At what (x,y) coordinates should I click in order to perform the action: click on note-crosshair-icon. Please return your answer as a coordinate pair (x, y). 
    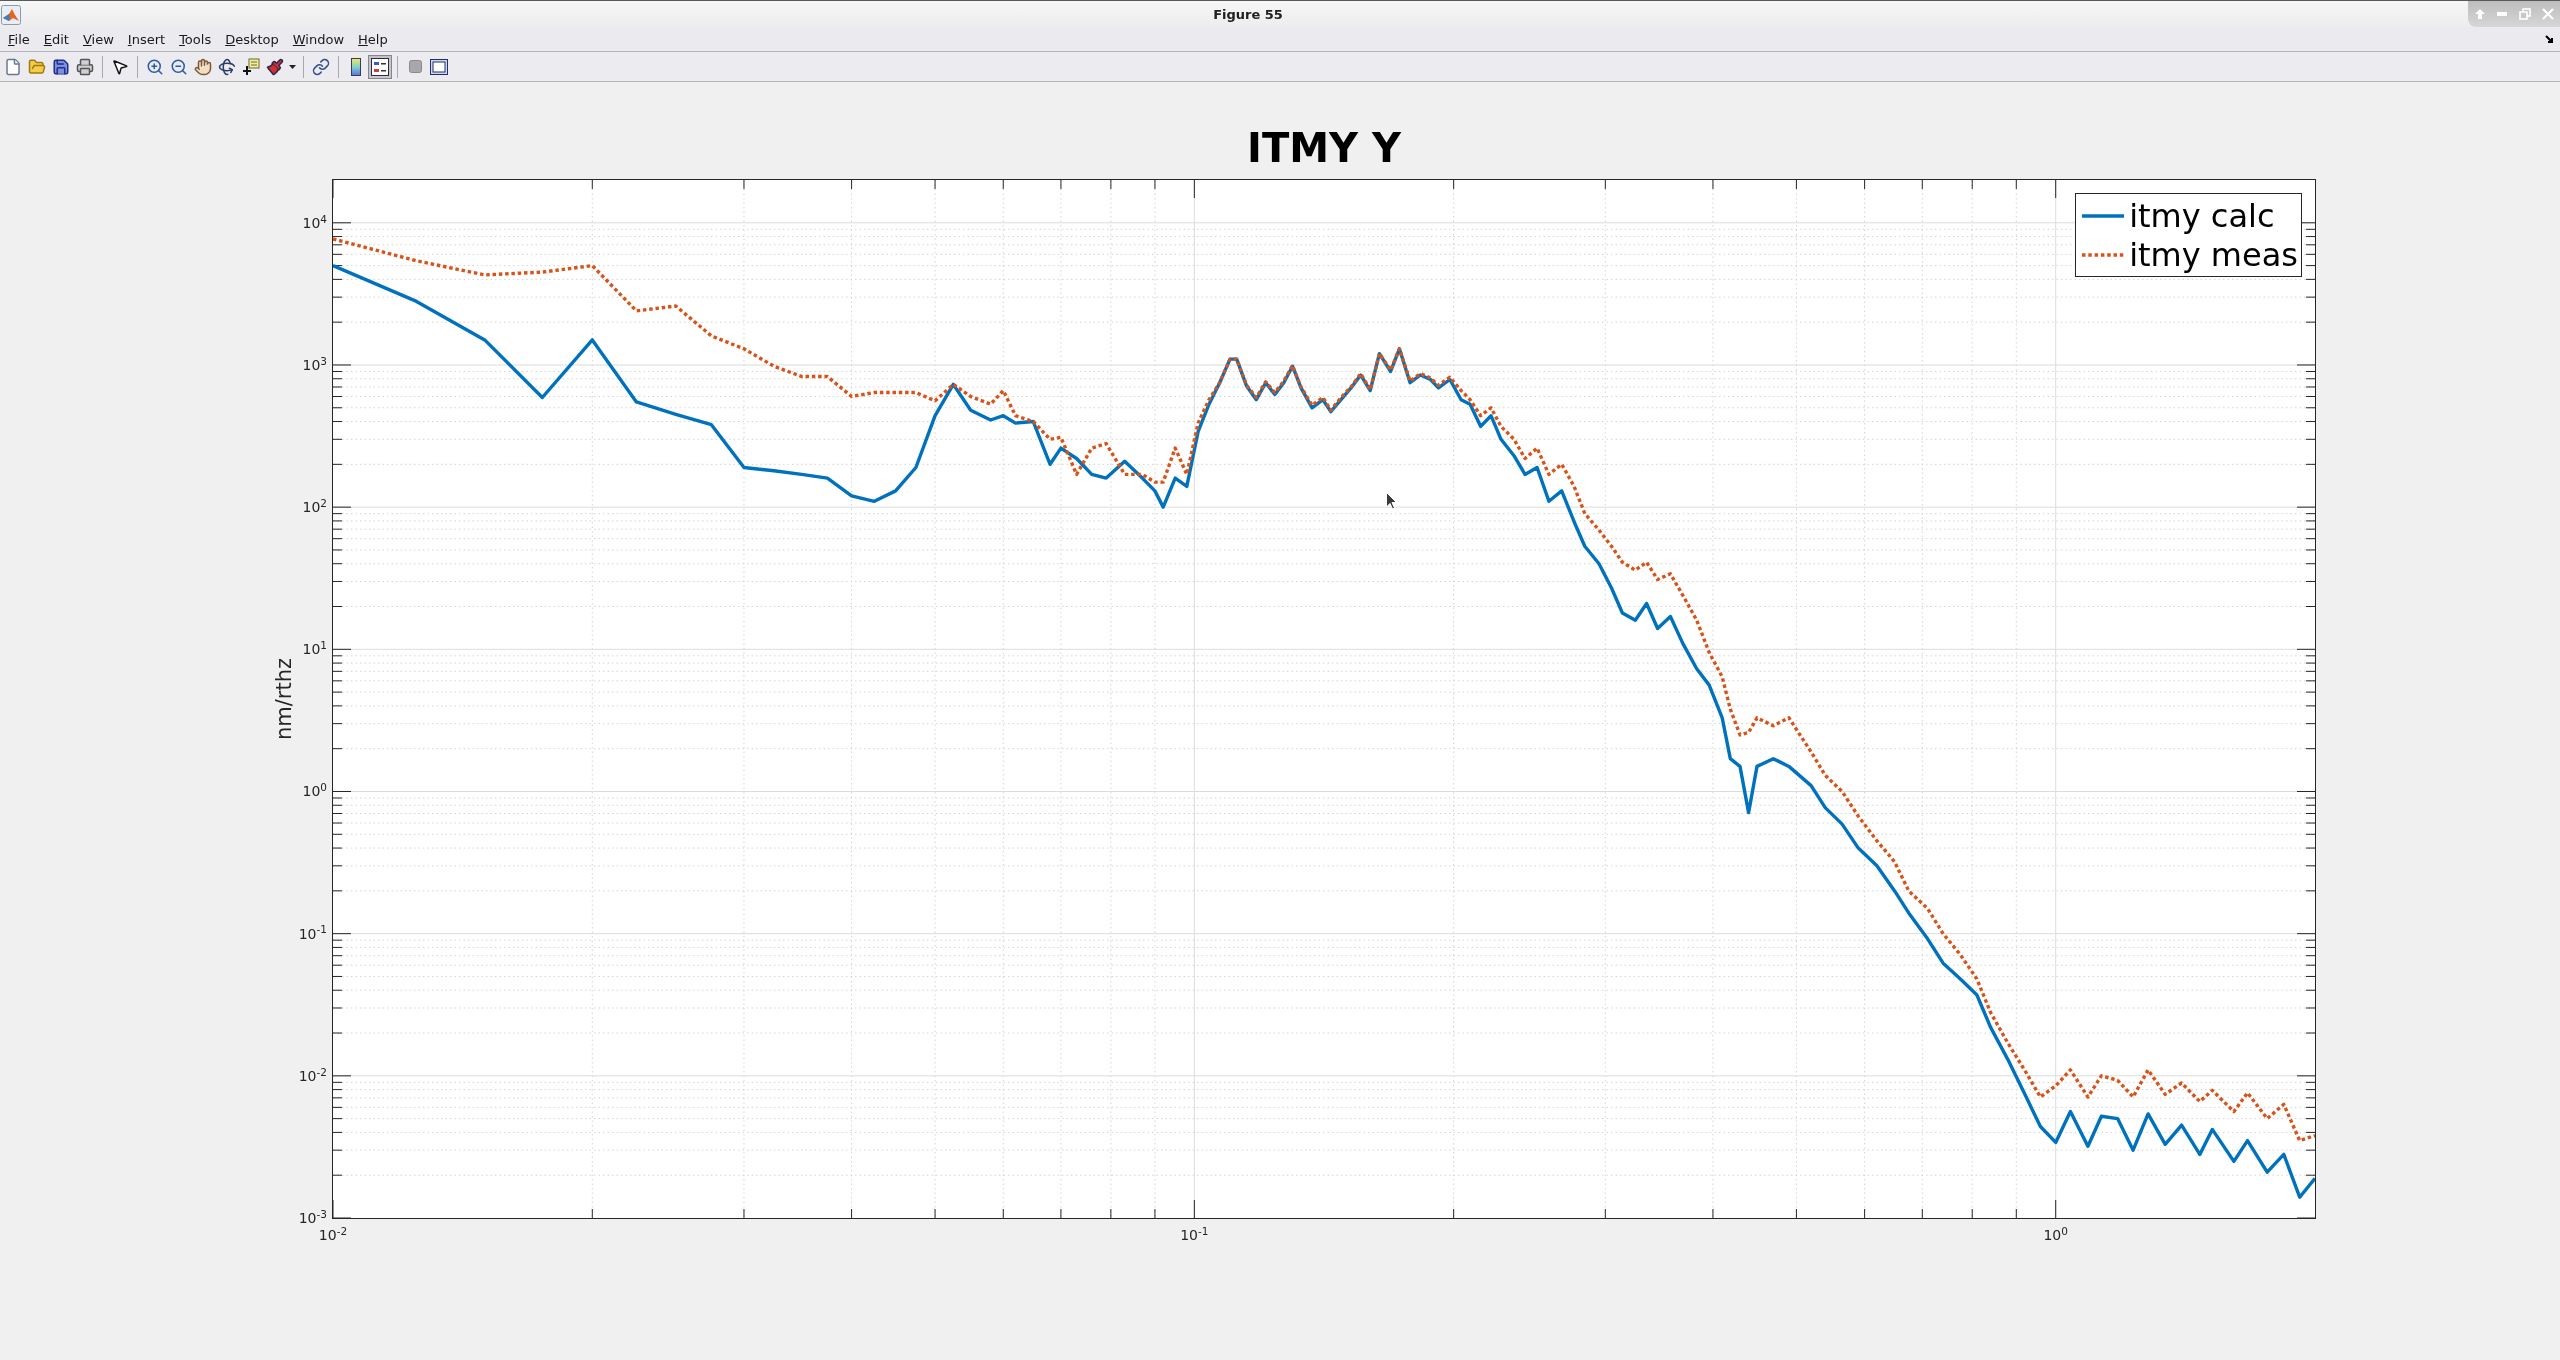
    Looking at the image, I should click on (251, 66).